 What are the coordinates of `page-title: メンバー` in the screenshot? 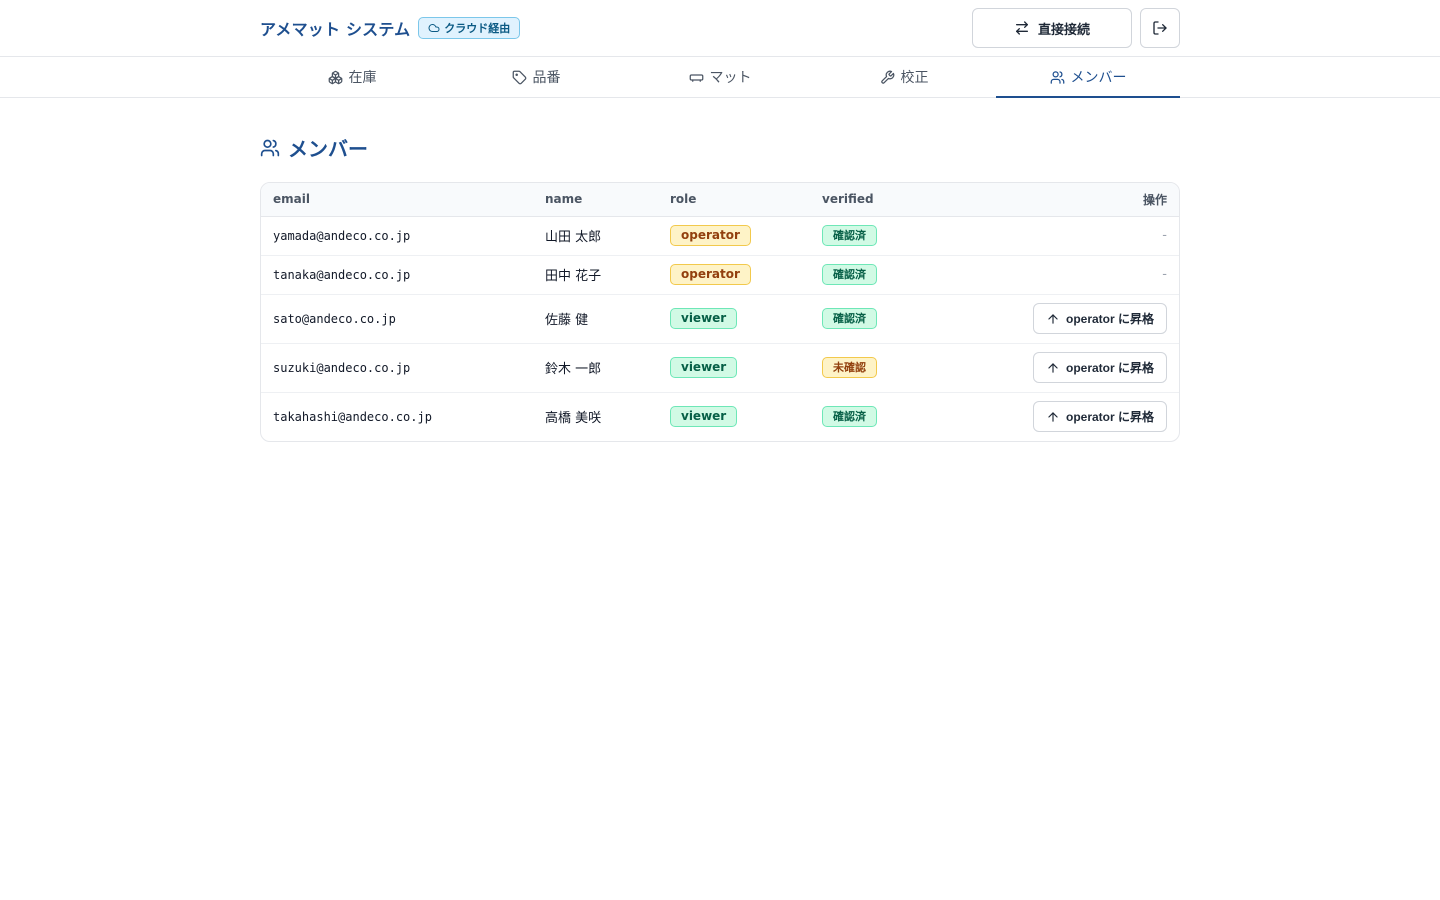 It's located at (314, 147).